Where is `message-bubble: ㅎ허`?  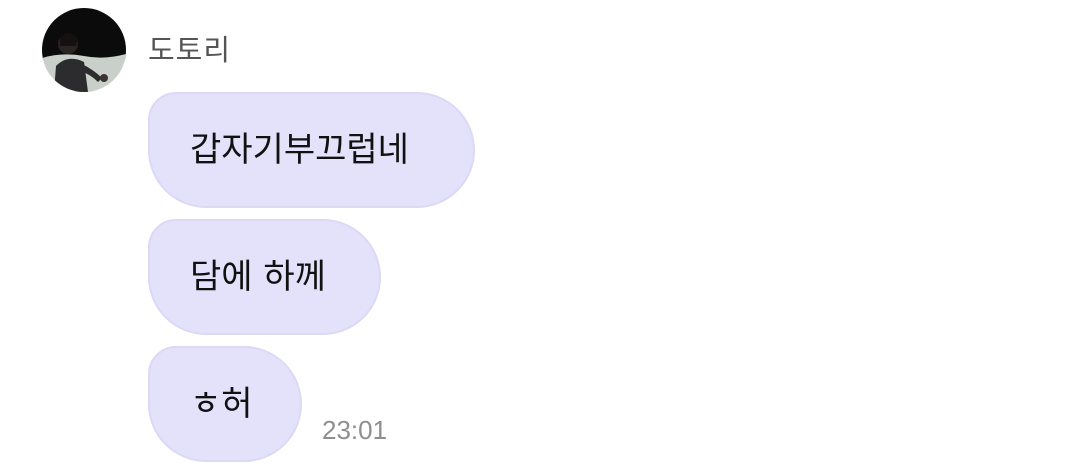
message-bubble: ㅎ허 is located at coordinates (225, 404).